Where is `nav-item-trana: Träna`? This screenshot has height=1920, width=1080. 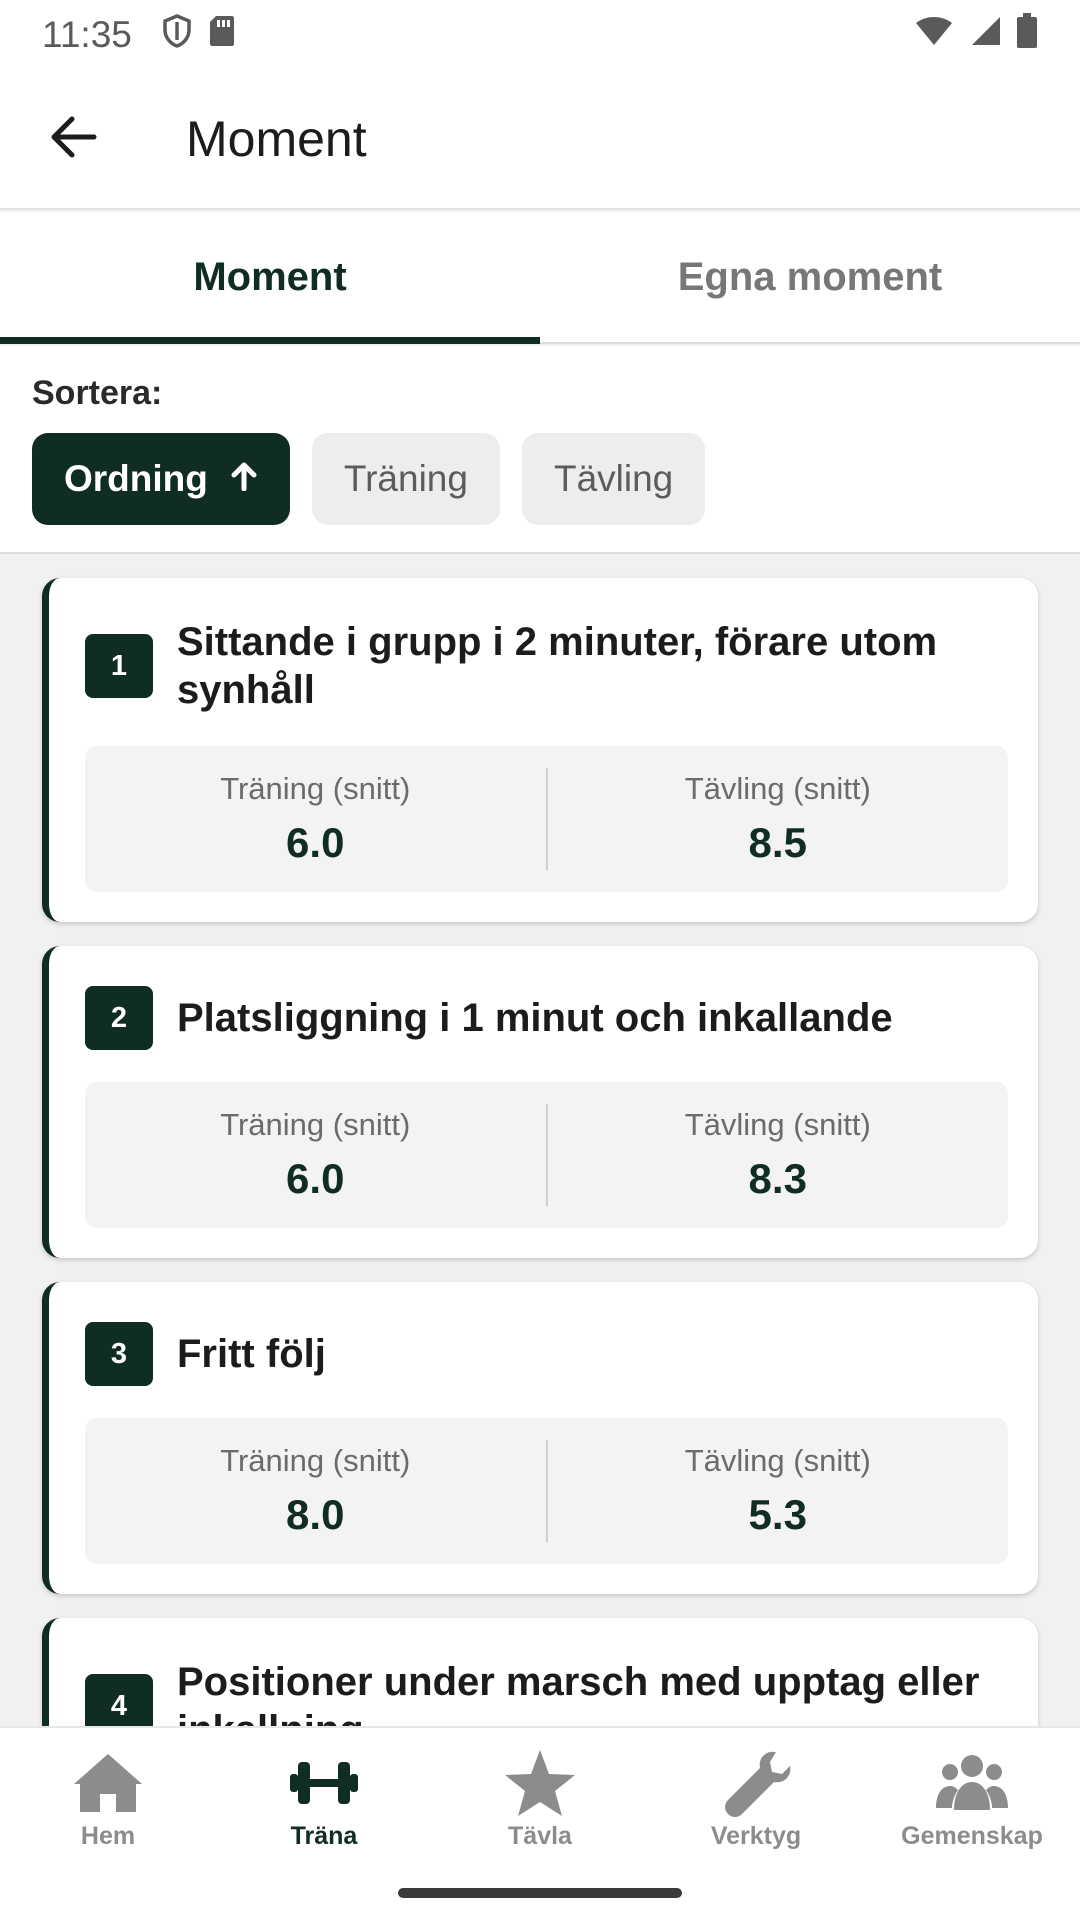 nav-item-trana: Träna is located at coordinates (324, 1803).